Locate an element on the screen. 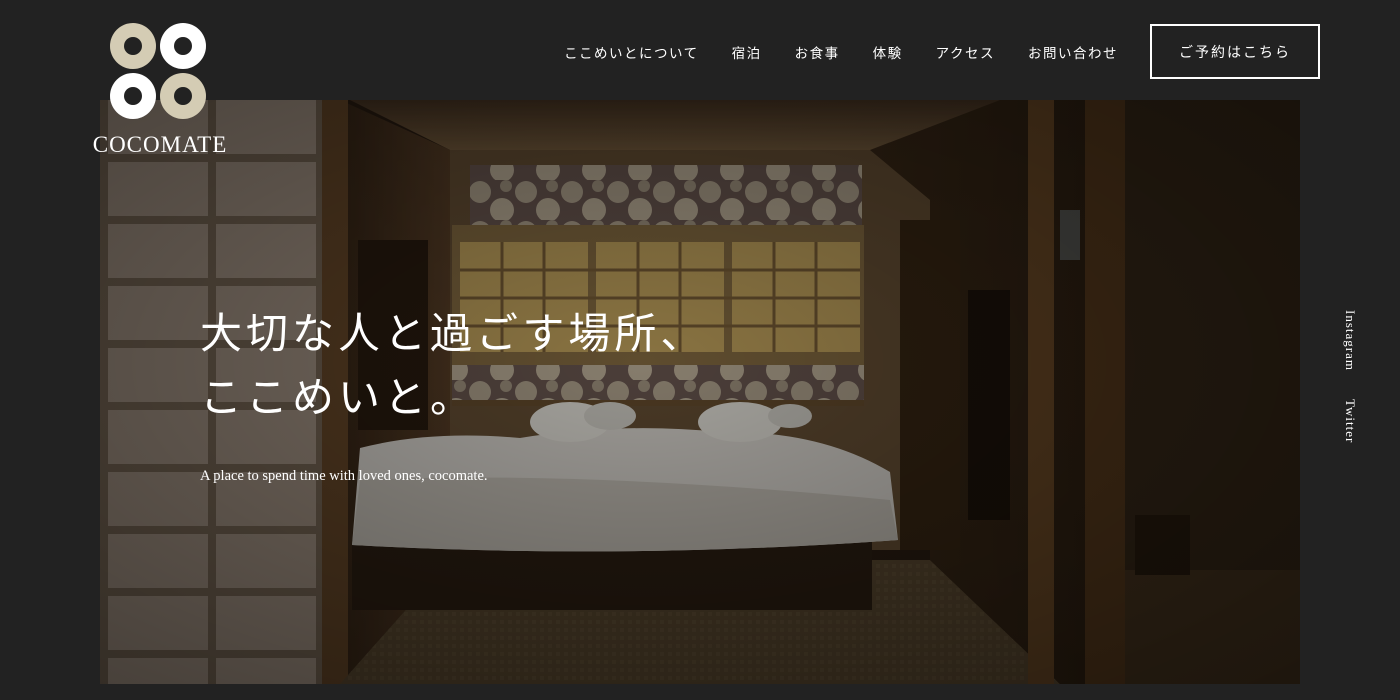 The image size is (1400, 700). logo-wordmark: COCOMATE is located at coordinates (160, 144).